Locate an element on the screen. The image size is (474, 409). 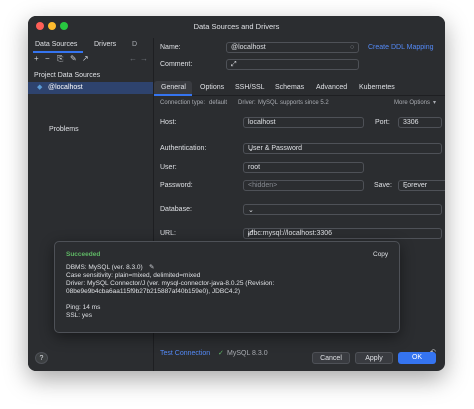
ok-button: OK is located at coordinates (417, 358).